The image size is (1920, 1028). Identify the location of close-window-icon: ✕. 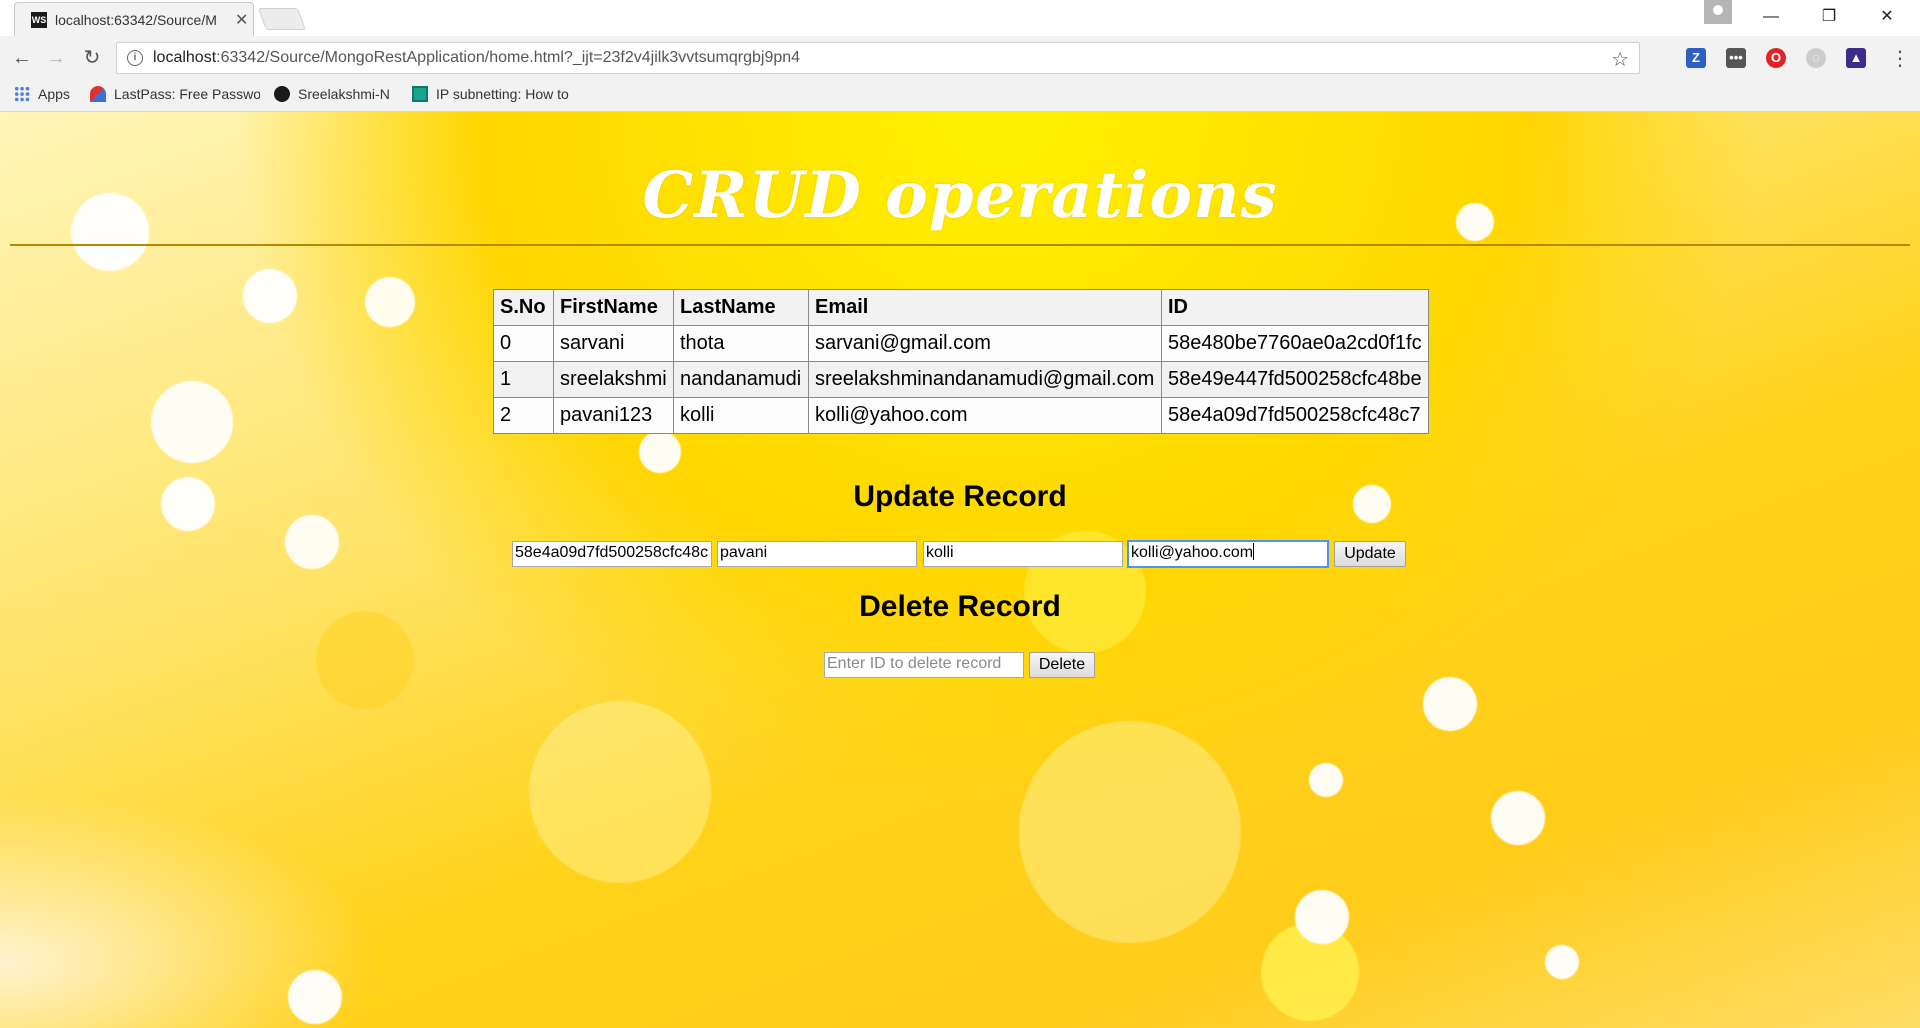
(1887, 17).